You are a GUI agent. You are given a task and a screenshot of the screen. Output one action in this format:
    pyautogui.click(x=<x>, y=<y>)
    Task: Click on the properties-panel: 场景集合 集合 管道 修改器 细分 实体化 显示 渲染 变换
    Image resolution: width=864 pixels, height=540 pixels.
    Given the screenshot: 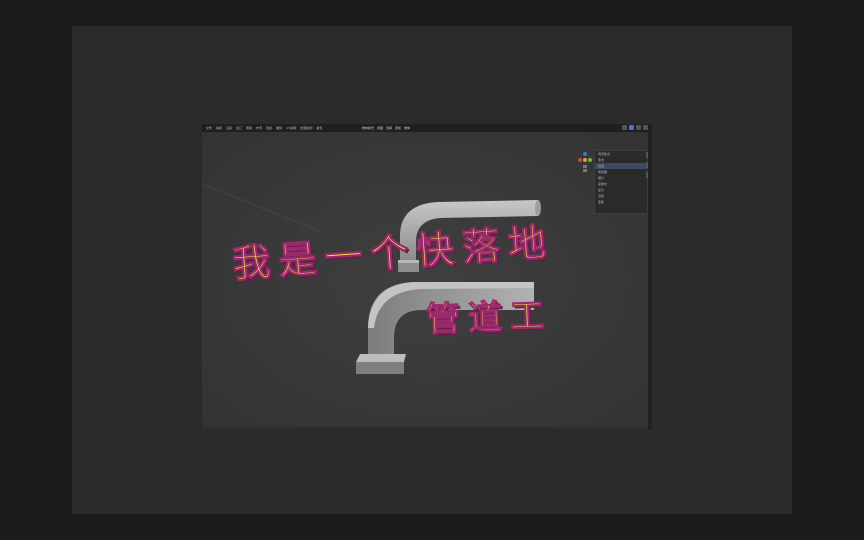 What is the action you would take?
    pyautogui.click(x=621, y=182)
    